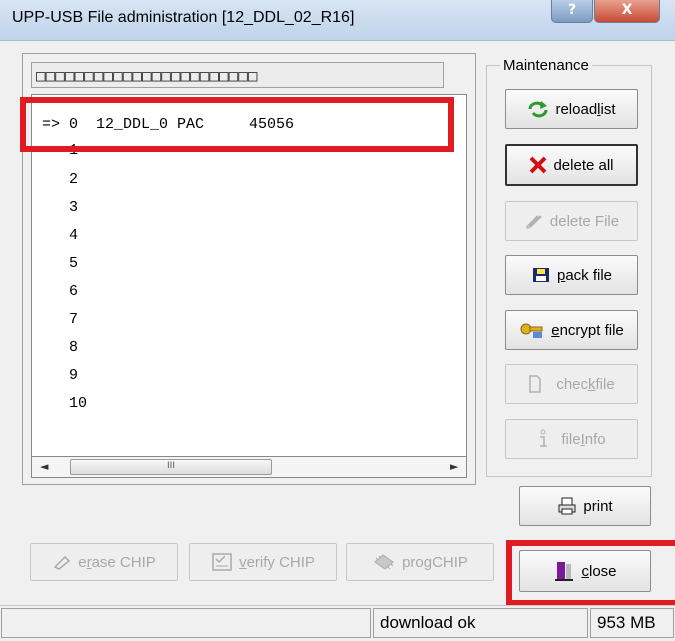  I want to click on list-item: 5, so click(60, 267).